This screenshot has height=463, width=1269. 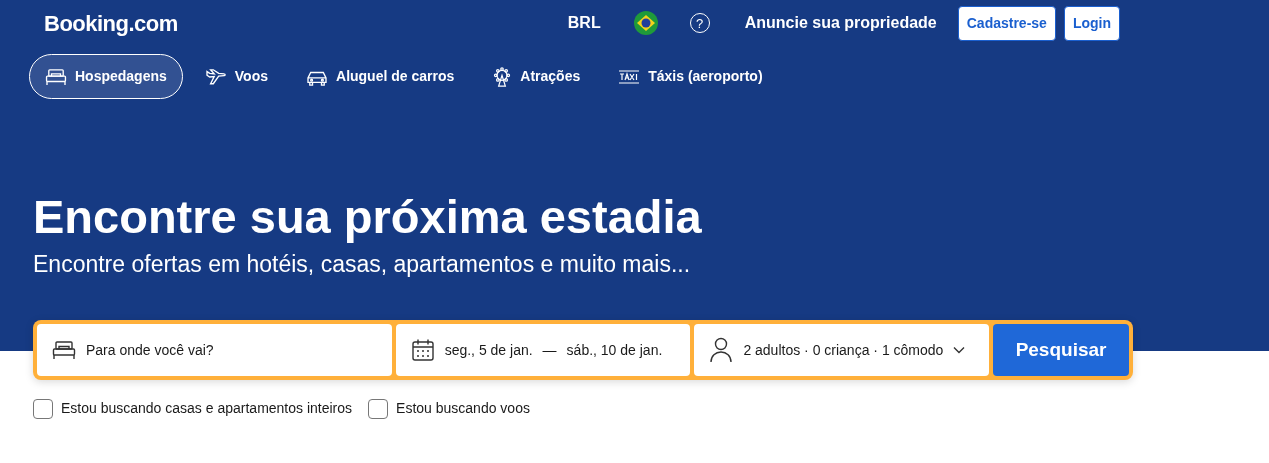 What do you see at coordinates (488, 350) in the screenshot?
I see `check-in-date: seg., 5 de jan.` at bounding box center [488, 350].